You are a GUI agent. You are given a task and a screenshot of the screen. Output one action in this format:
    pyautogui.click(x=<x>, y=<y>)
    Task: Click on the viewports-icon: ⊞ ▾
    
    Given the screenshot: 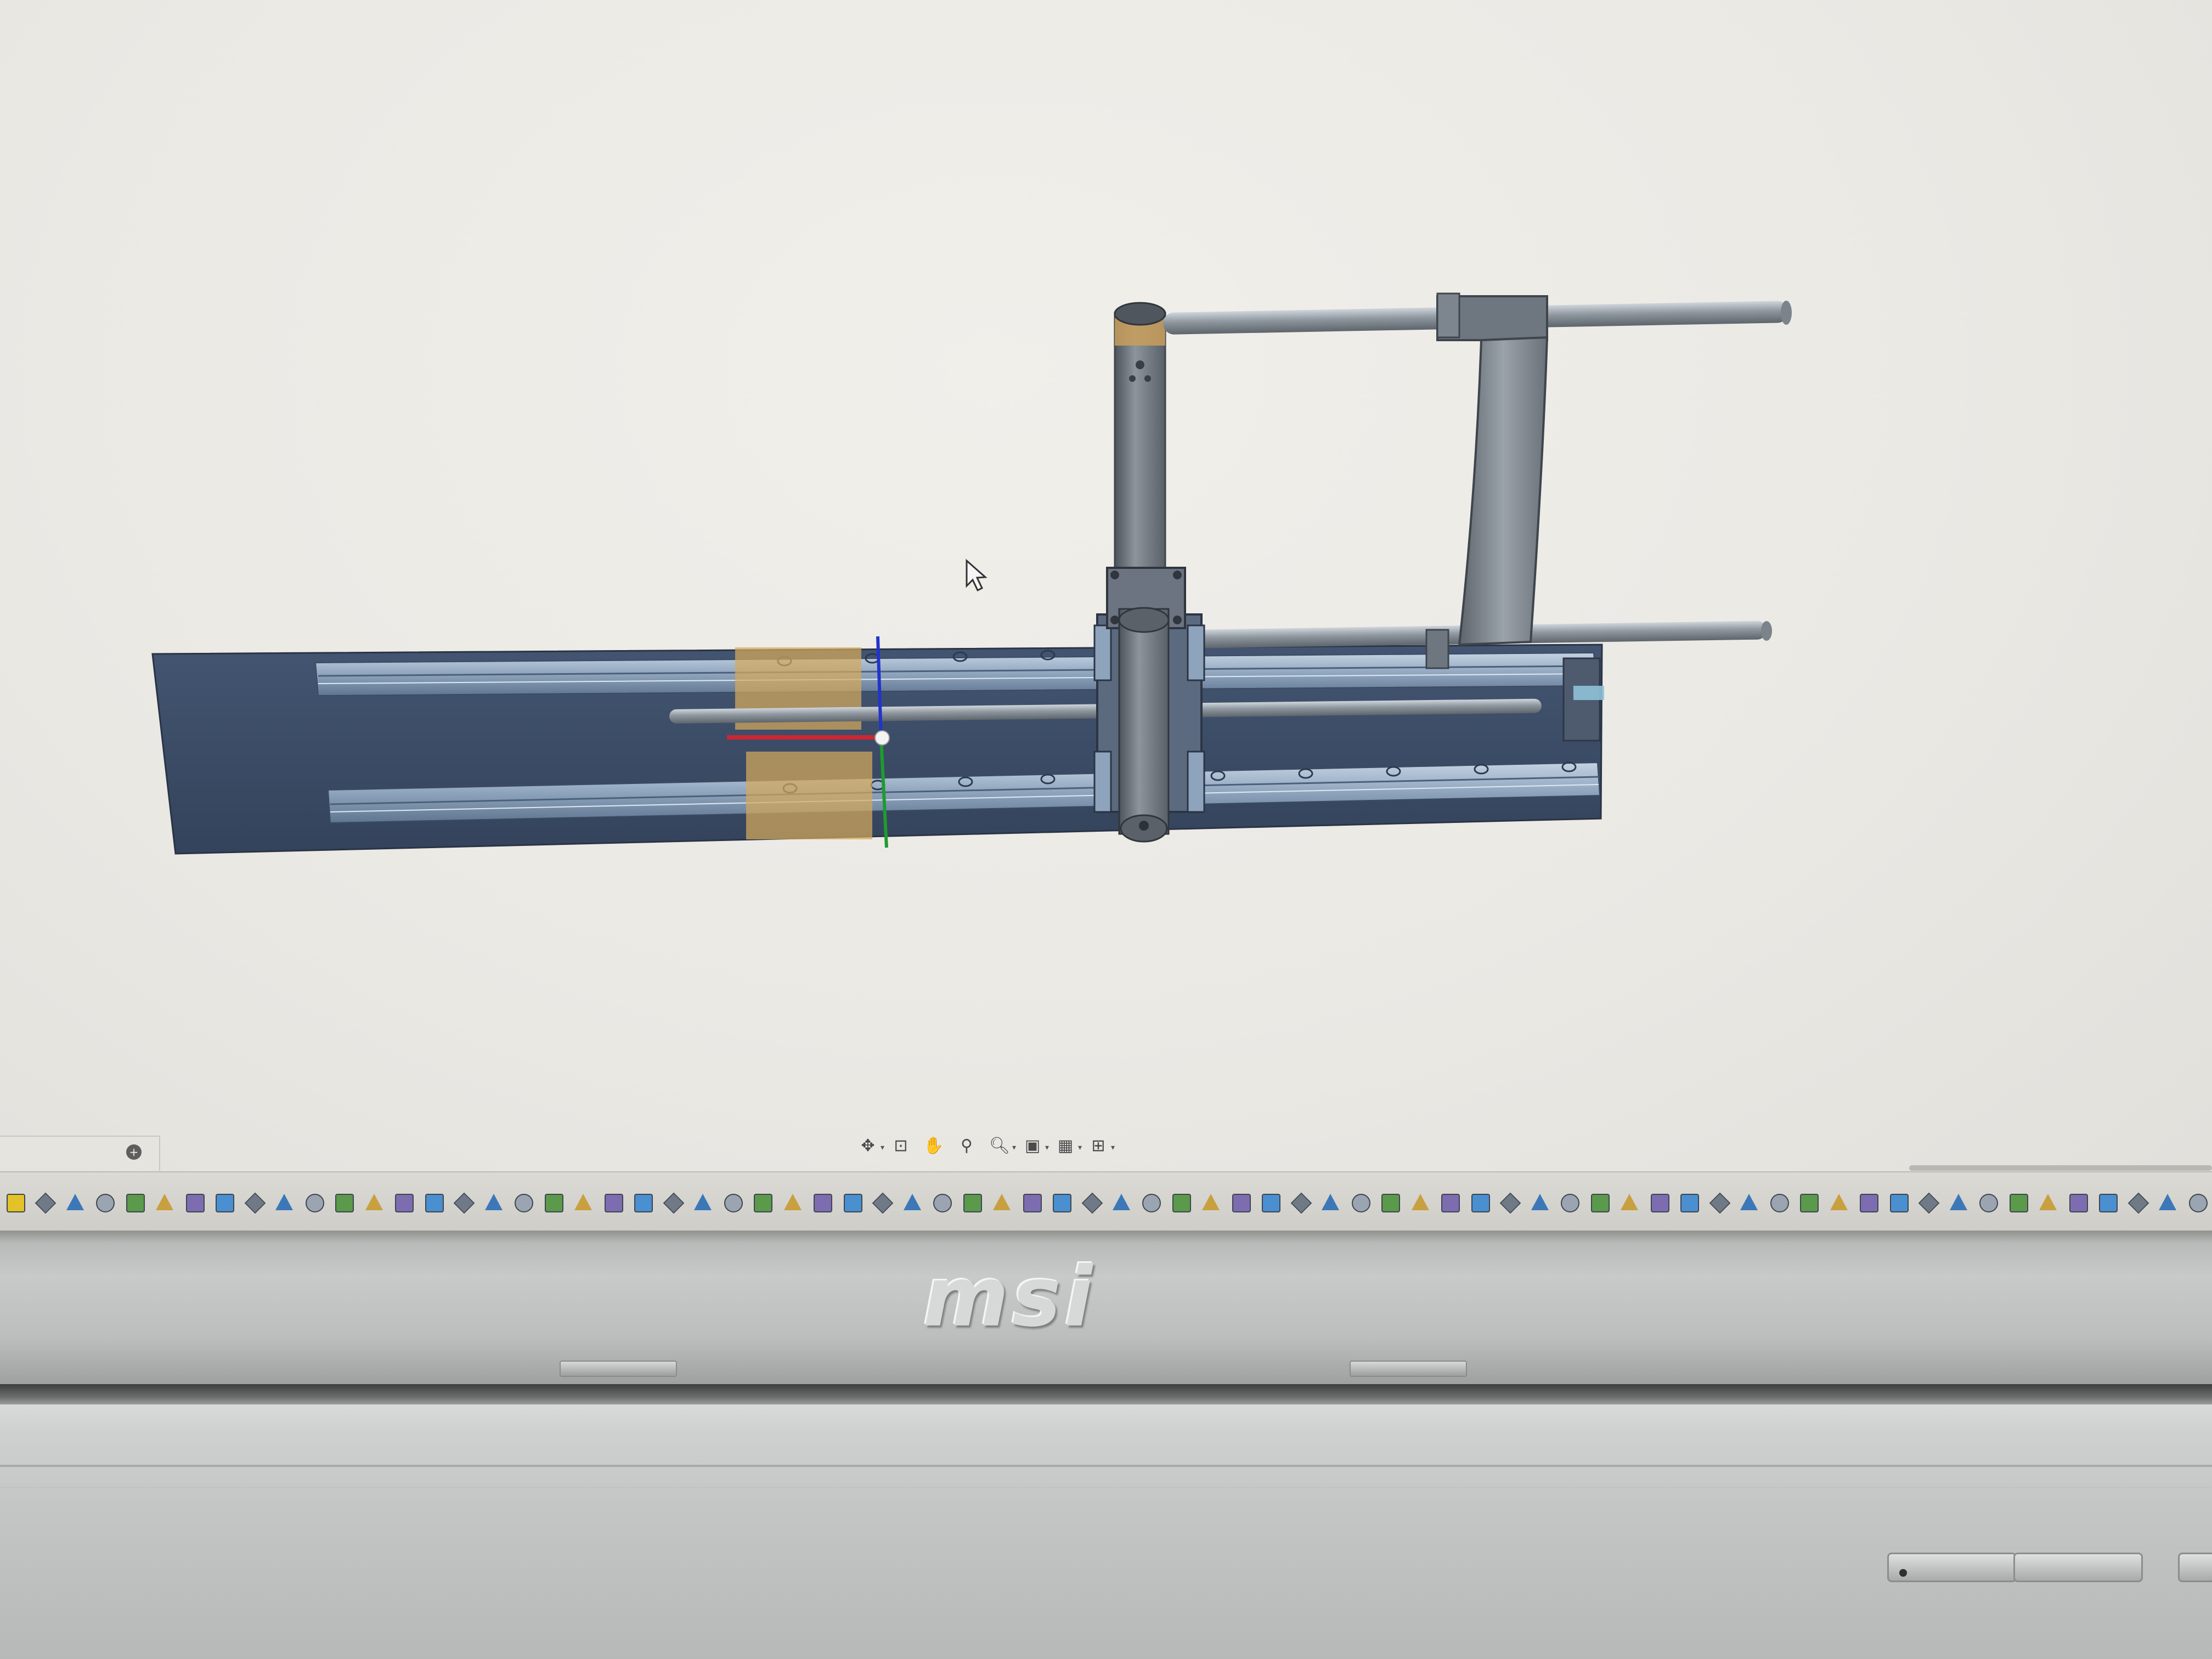 What is the action you would take?
    pyautogui.click(x=1101, y=1145)
    